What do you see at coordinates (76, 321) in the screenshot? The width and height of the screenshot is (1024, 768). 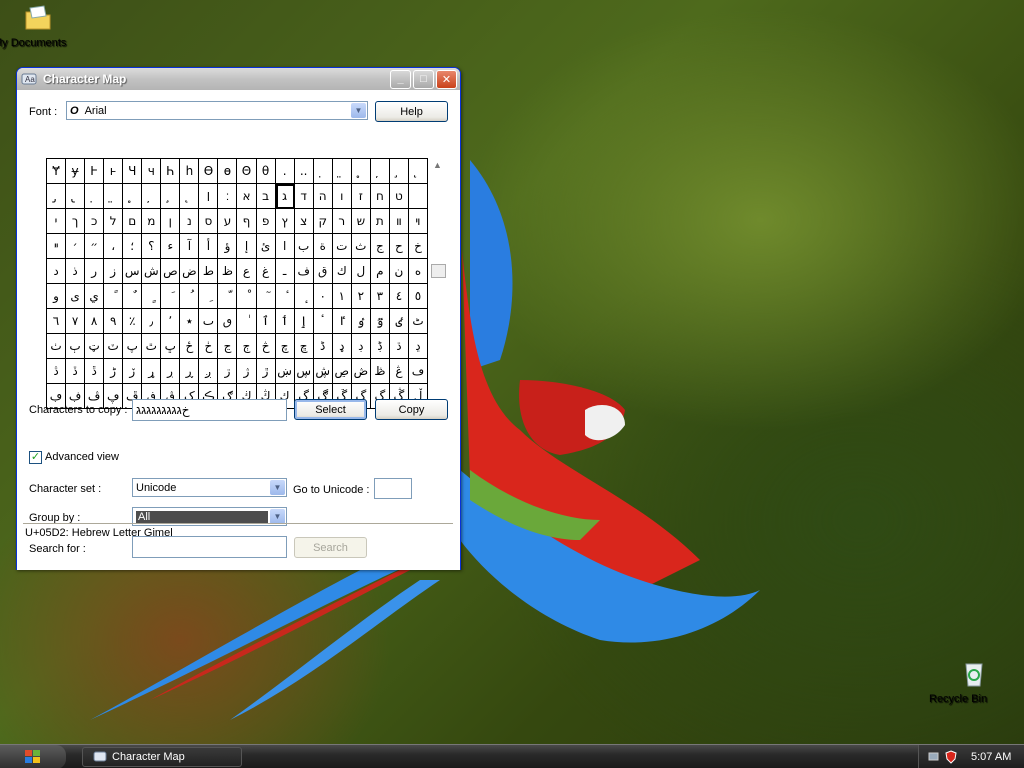 I see `character-cell: ٧` at bounding box center [76, 321].